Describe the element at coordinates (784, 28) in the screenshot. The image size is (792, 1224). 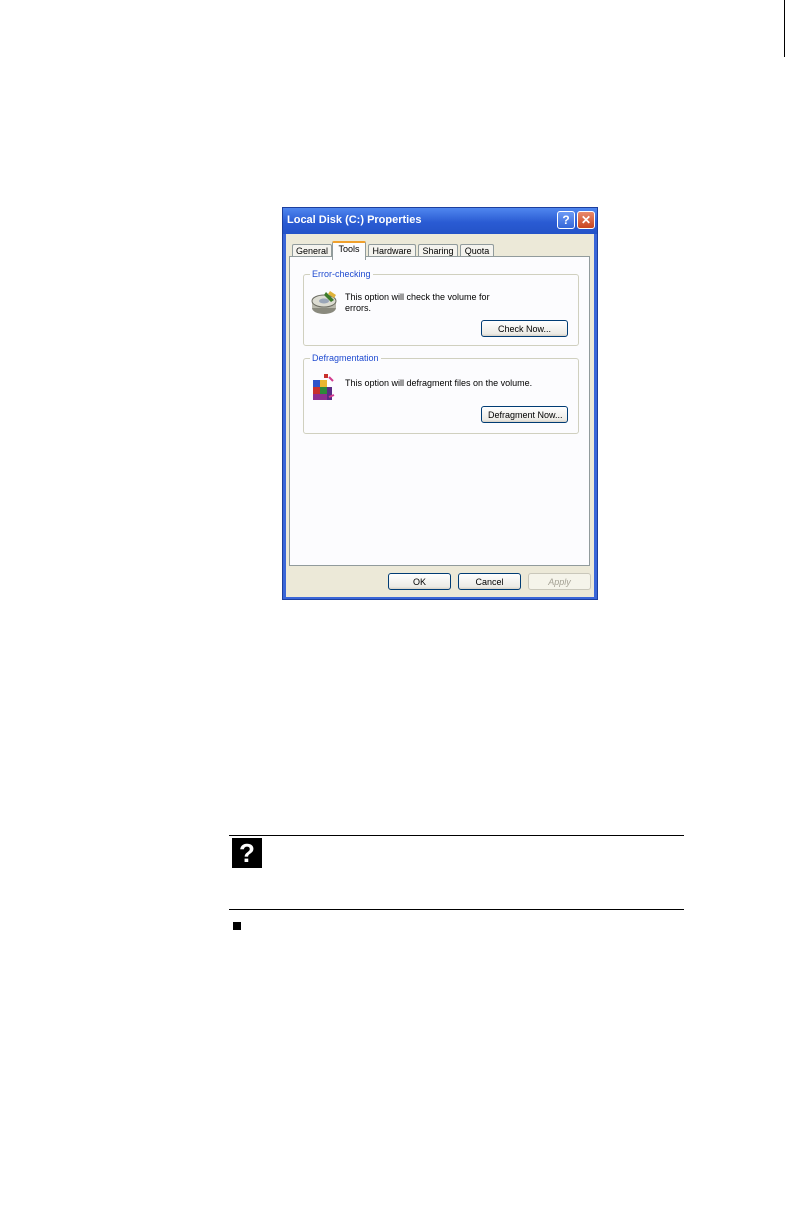
I see `page-edge-rule` at that location.